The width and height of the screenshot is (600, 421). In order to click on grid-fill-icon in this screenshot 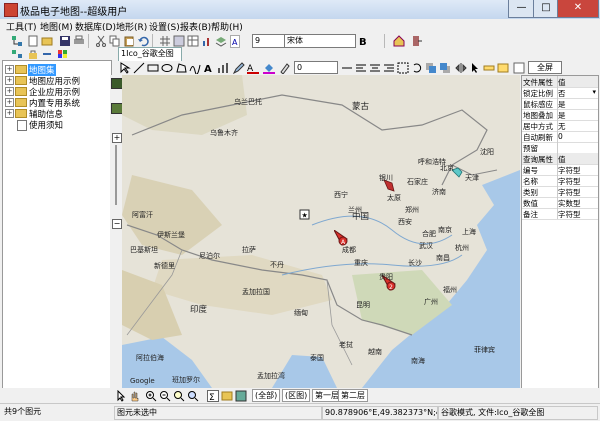, I will do `click(179, 41)`.